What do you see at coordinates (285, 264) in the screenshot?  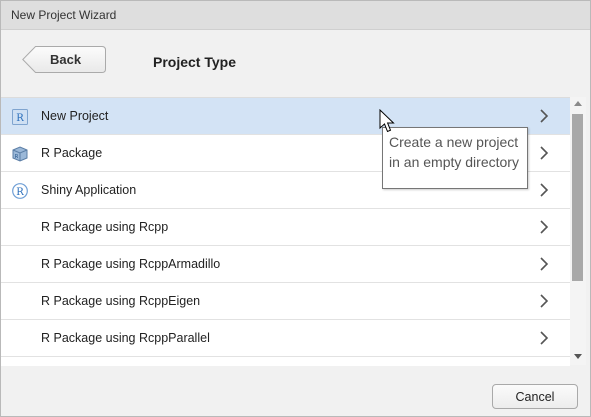 I see `list-item-rcpparmadillo: R Package using RcppArmadillo` at bounding box center [285, 264].